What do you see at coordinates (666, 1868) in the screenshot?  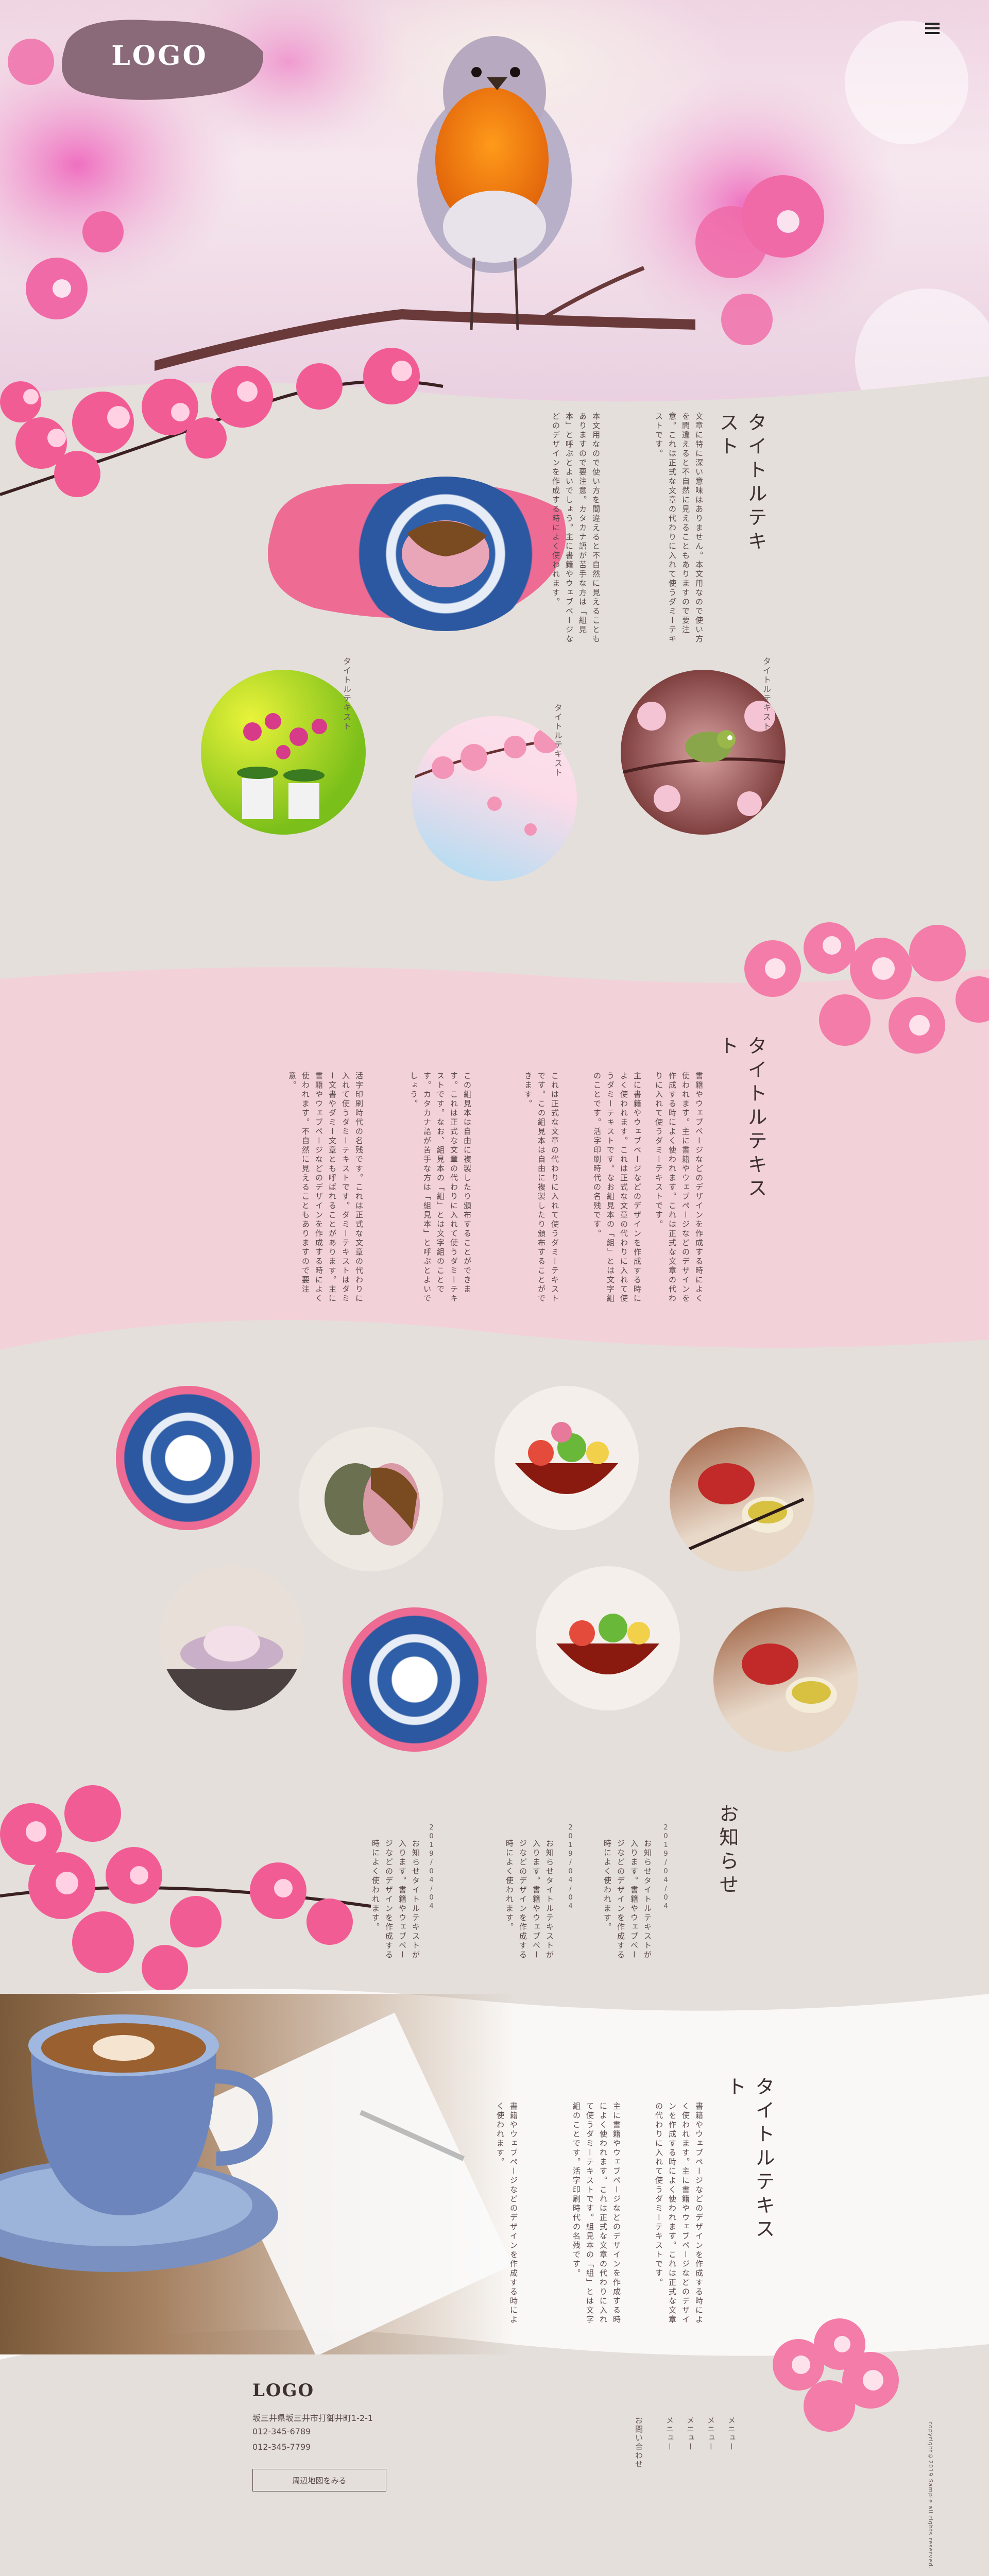 I see `news-date-1: 2019/04/04` at bounding box center [666, 1868].